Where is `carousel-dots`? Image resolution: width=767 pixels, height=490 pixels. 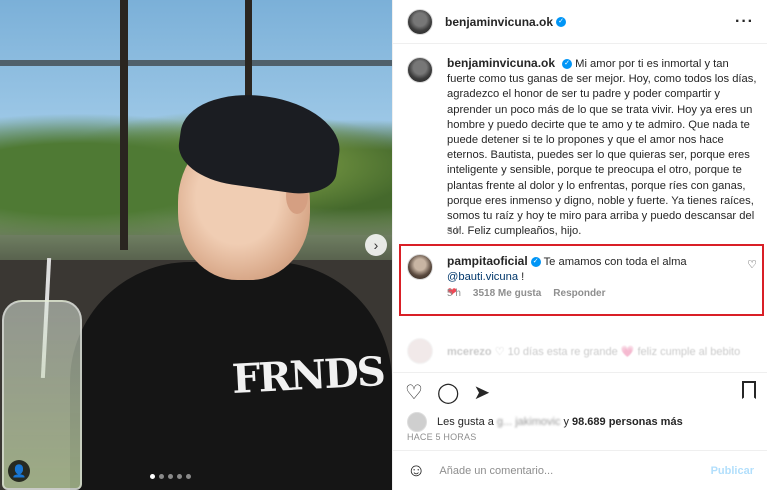
carousel-dots is located at coordinates (170, 476).